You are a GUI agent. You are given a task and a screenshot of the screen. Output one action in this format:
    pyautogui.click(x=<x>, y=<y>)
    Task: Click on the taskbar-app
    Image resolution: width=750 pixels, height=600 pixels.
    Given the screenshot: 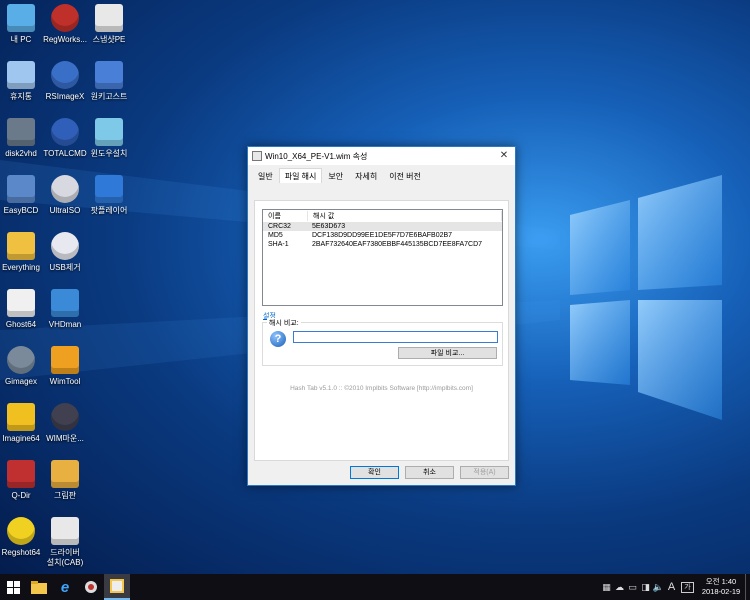 What is the action you would take?
    pyautogui.click(x=91, y=587)
    